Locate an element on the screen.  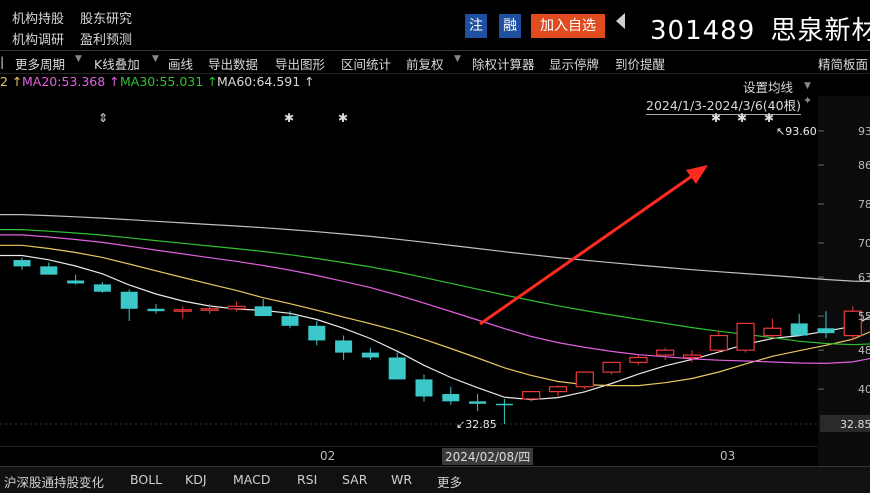
price-axis: 938678706355484032.85 is located at coordinates (844, 278).